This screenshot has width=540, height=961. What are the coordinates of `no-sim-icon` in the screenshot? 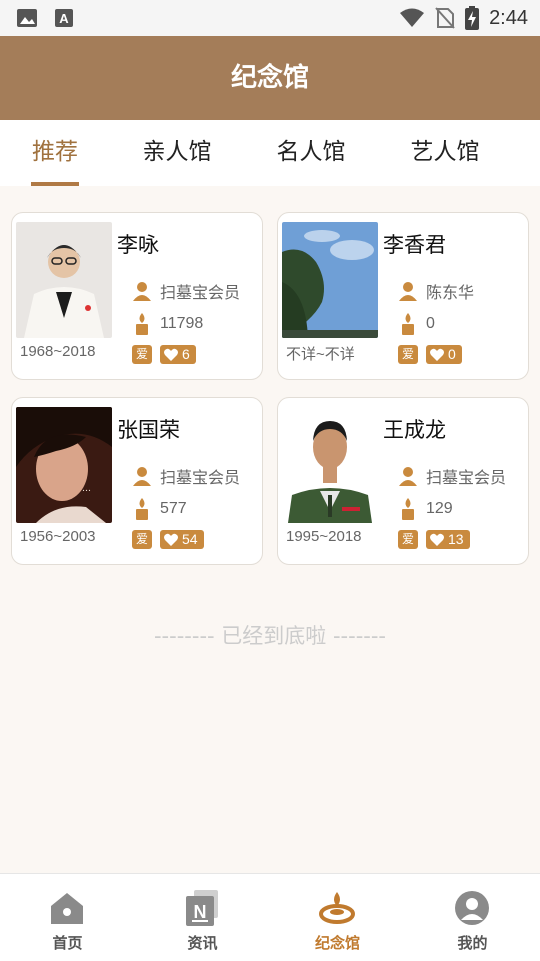 It's located at (445, 18).